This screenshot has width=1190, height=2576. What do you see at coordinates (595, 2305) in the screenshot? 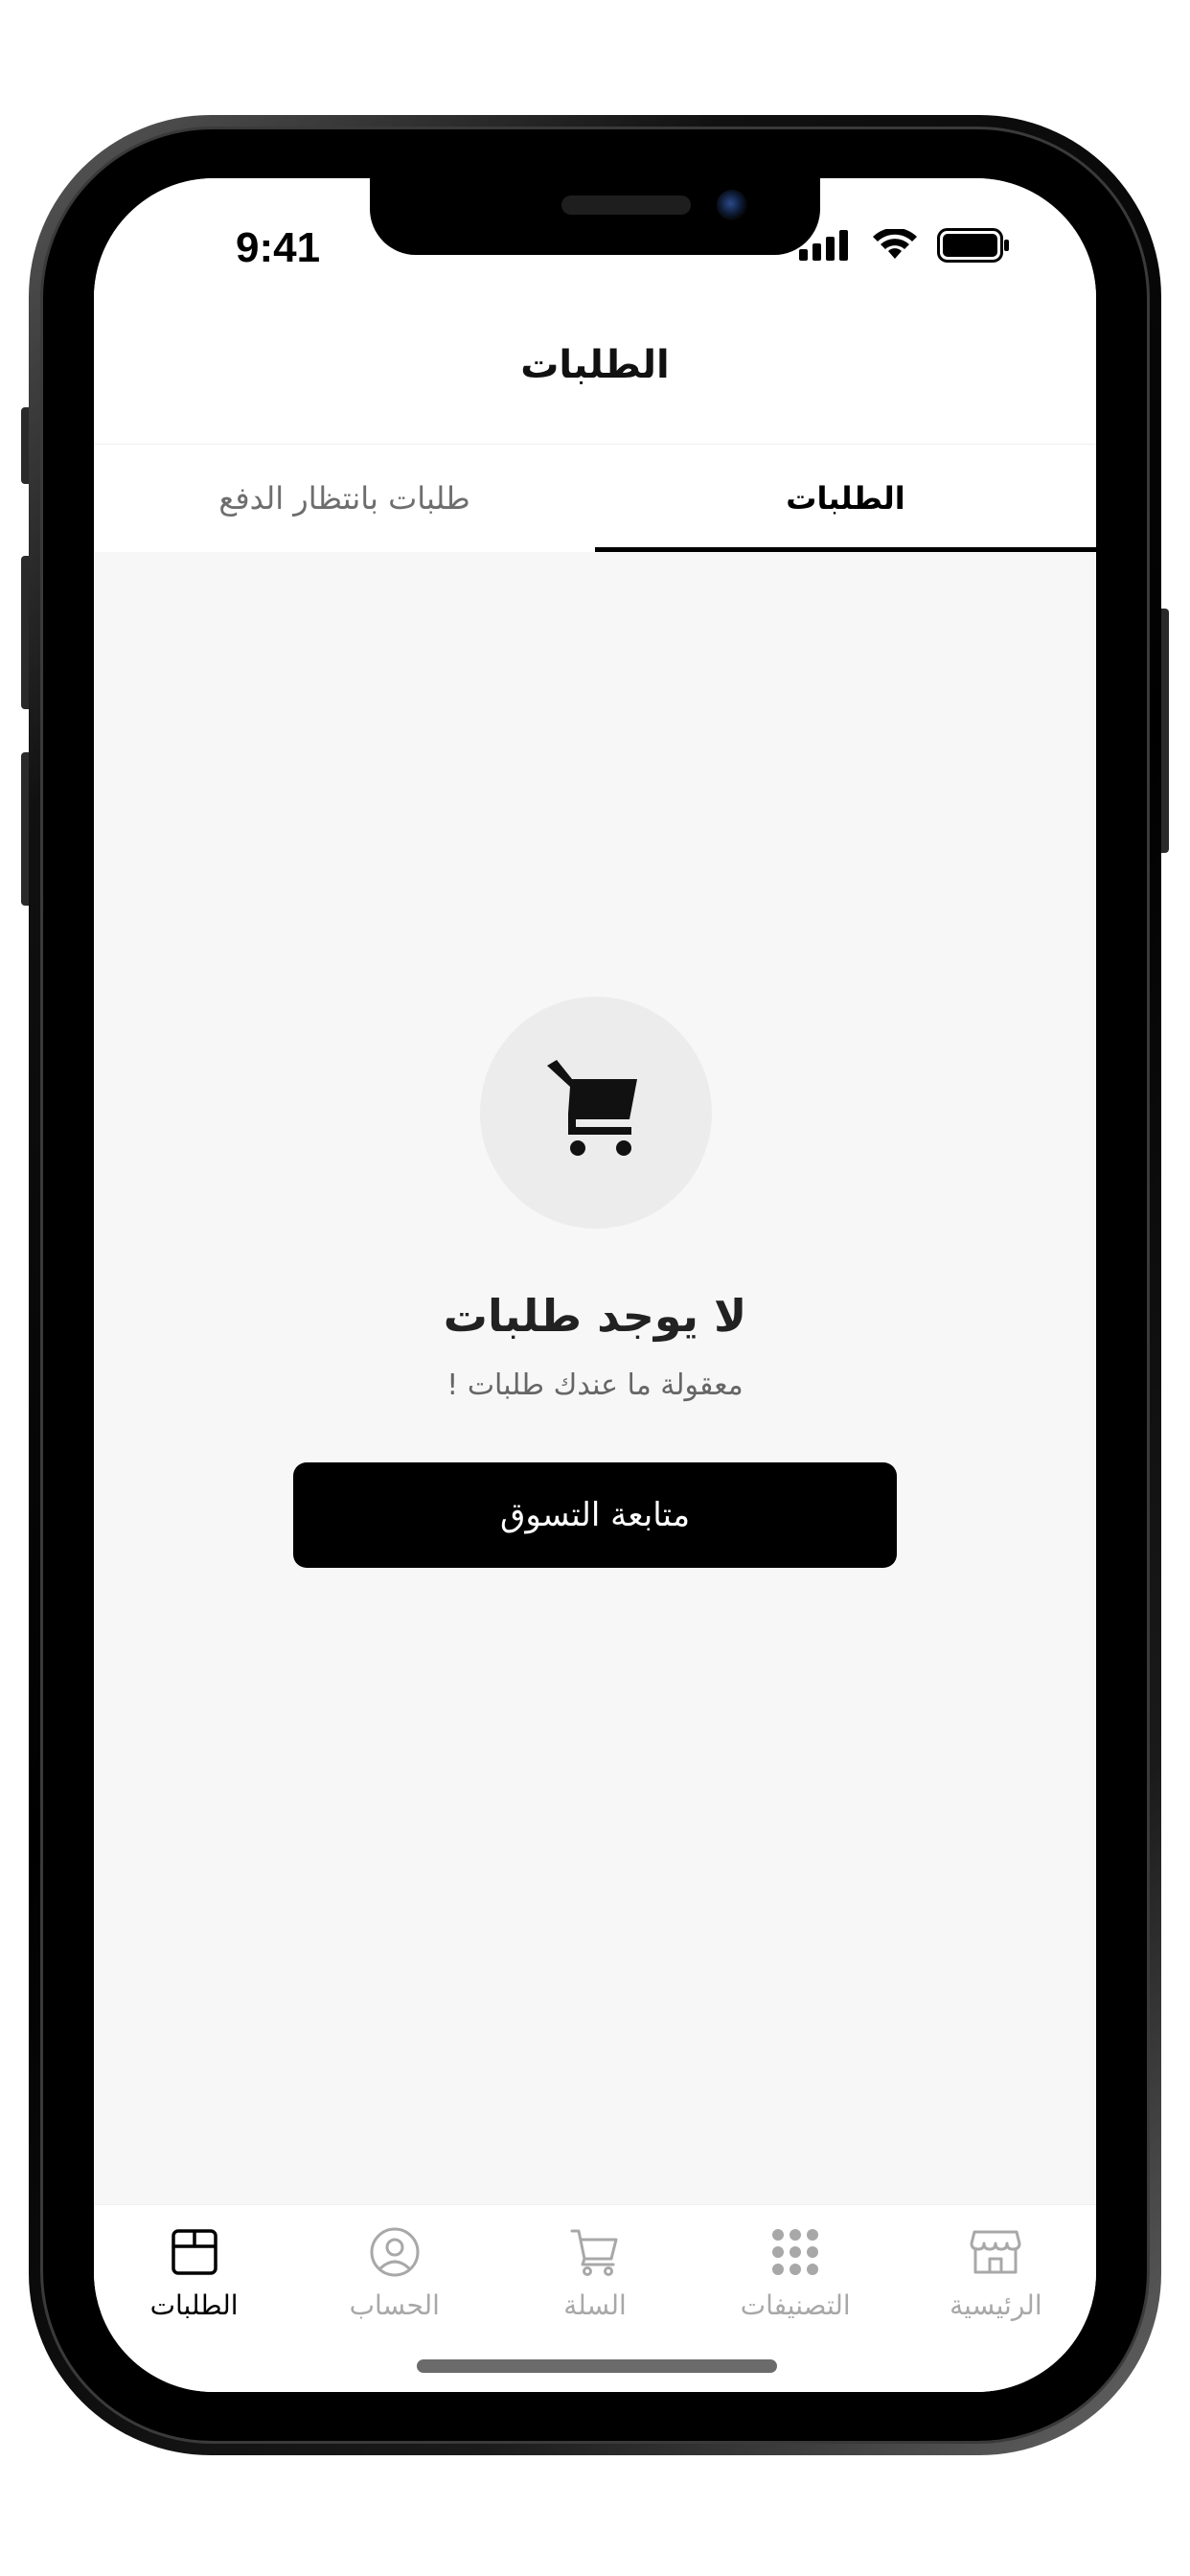
I see `nav-label-cart: السلة` at bounding box center [595, 2305].